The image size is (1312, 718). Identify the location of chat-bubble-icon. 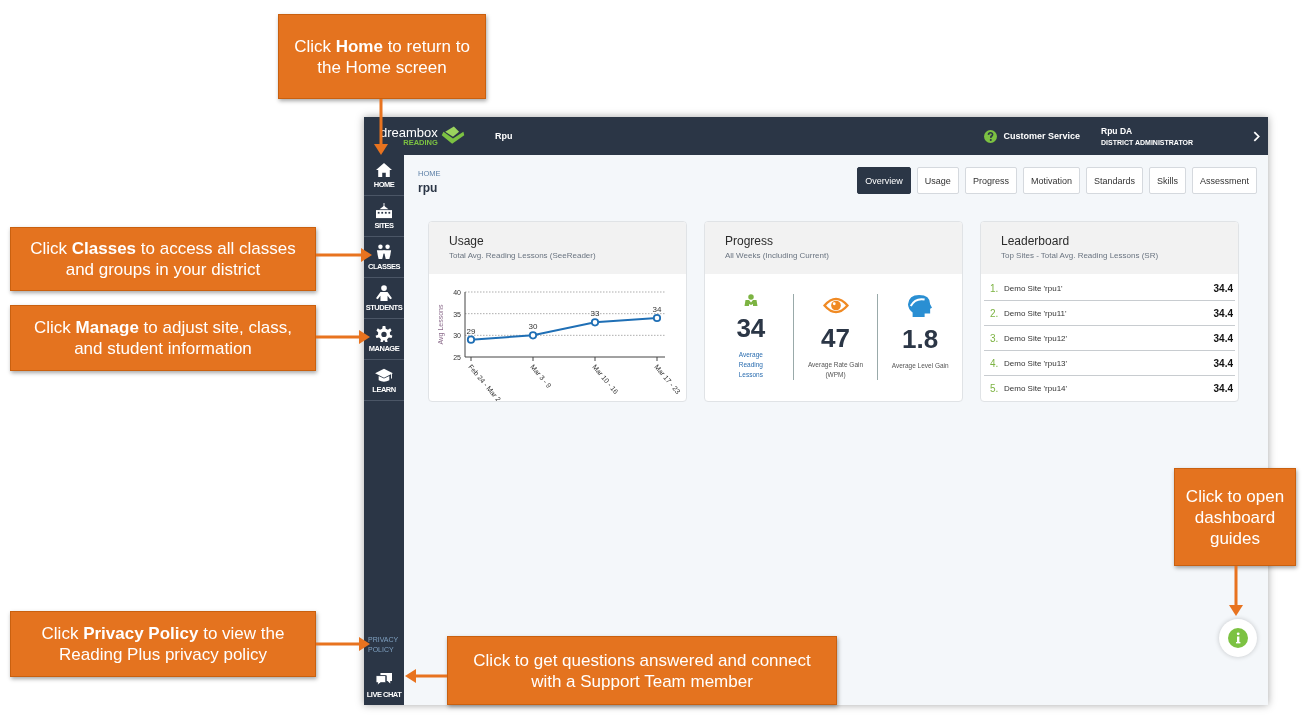
(384, 679).